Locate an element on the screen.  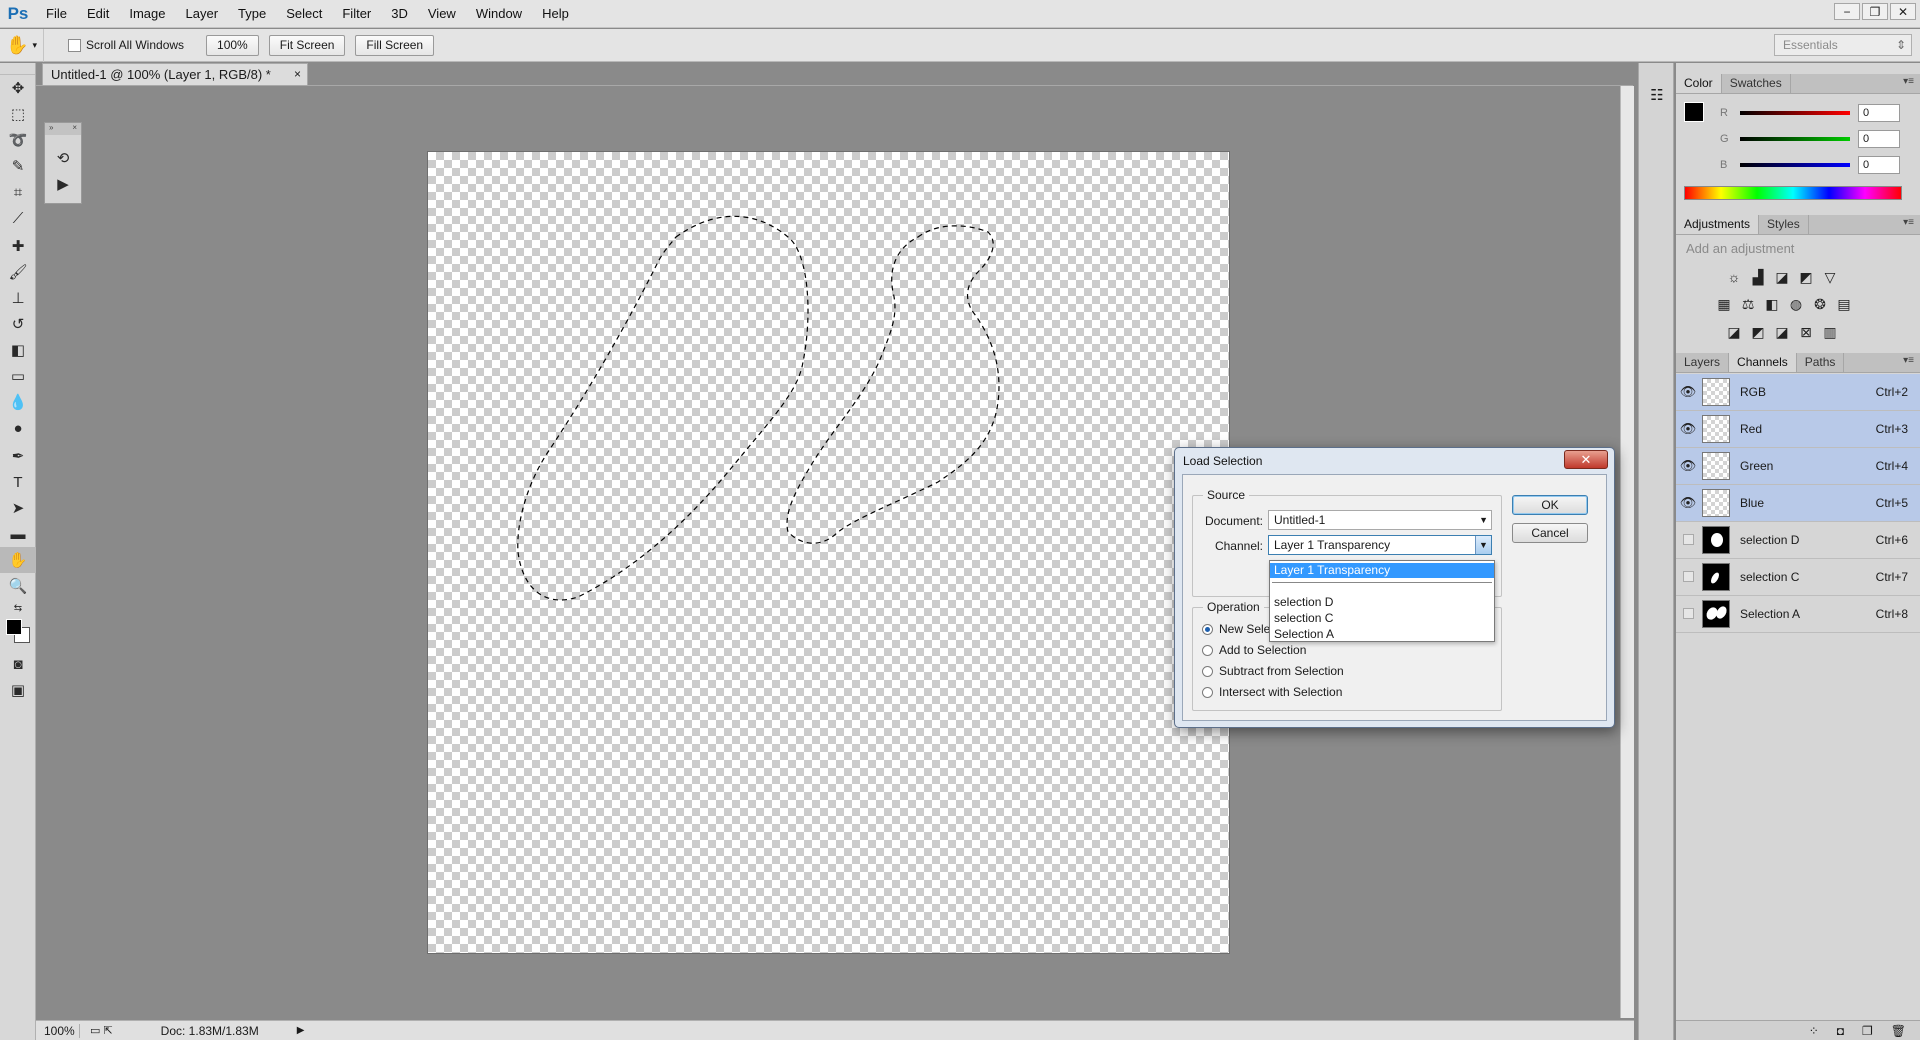
color-spectrum-ramp is located at coordinates (1793, 193).